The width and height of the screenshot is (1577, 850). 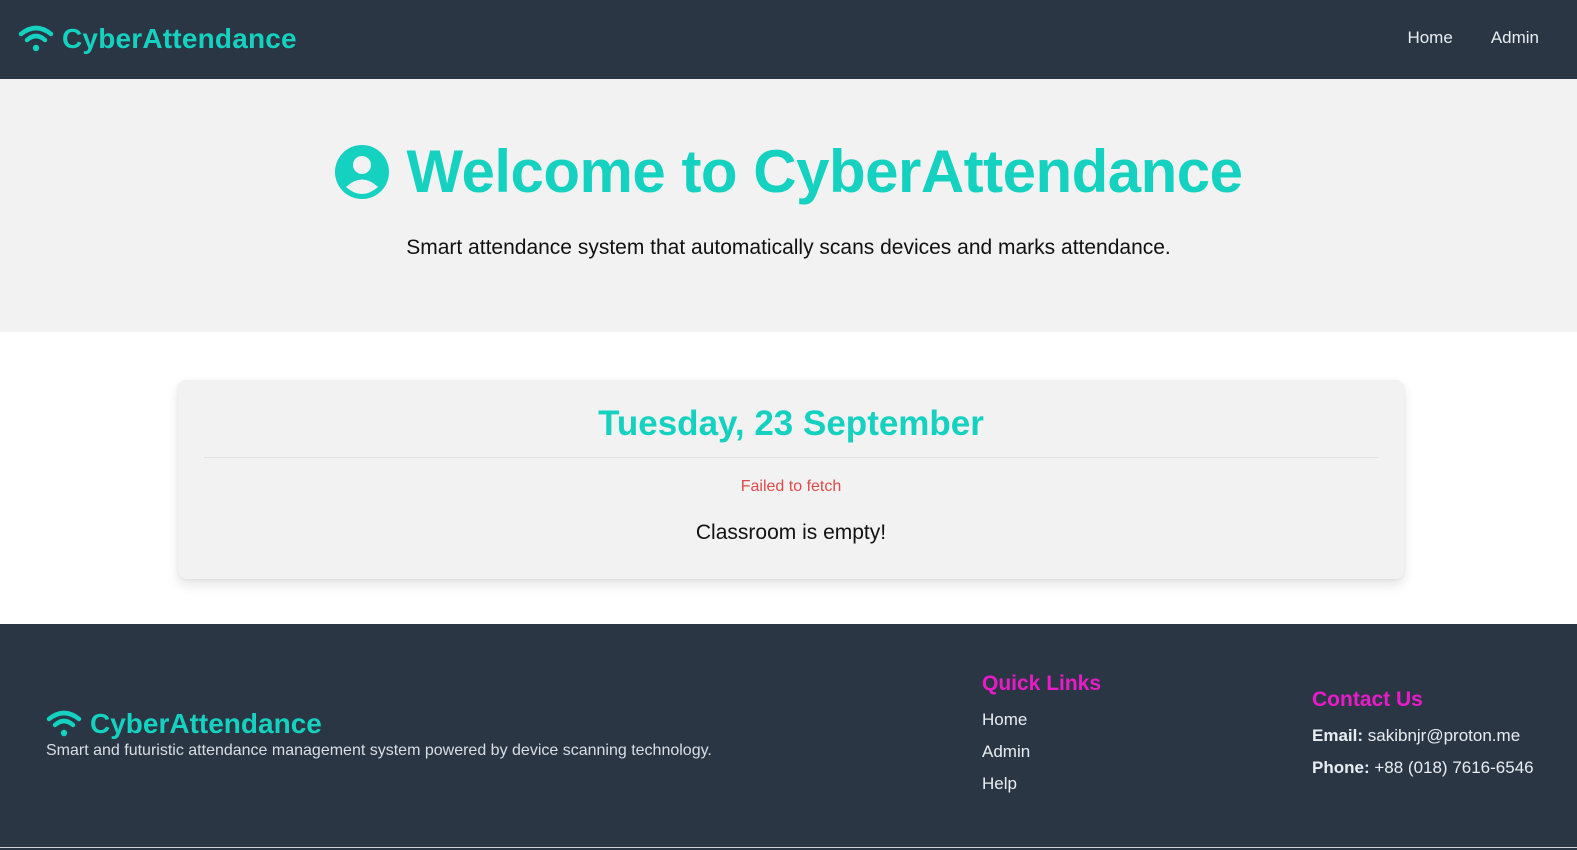 I want to click on contact-email-row: Email: sakibnjr@proton.me, so click(x=1423, y=736).